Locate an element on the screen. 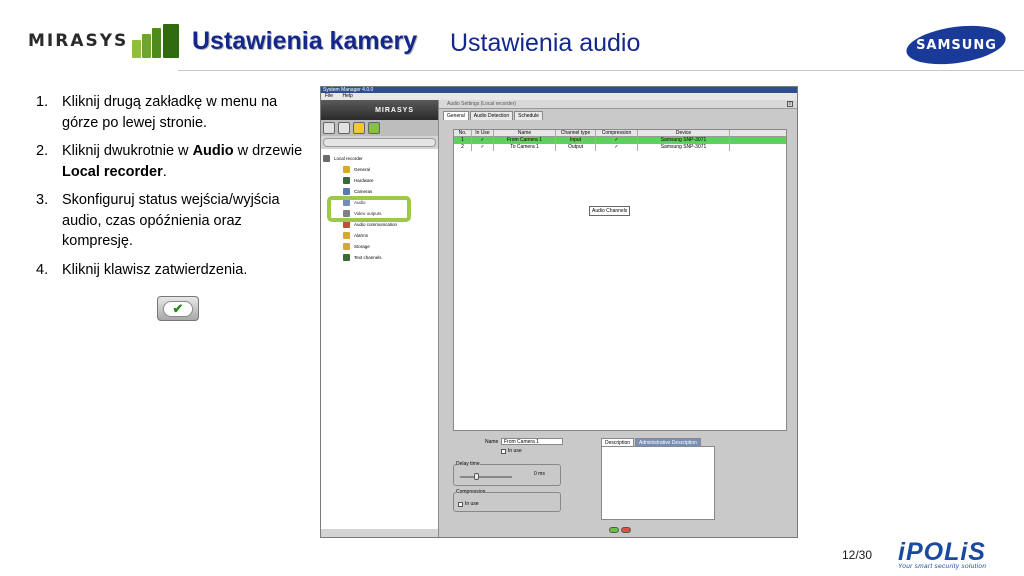 This screenshot has width=1024, height=576. table-cell: Output is located at coordinates (576, 147).